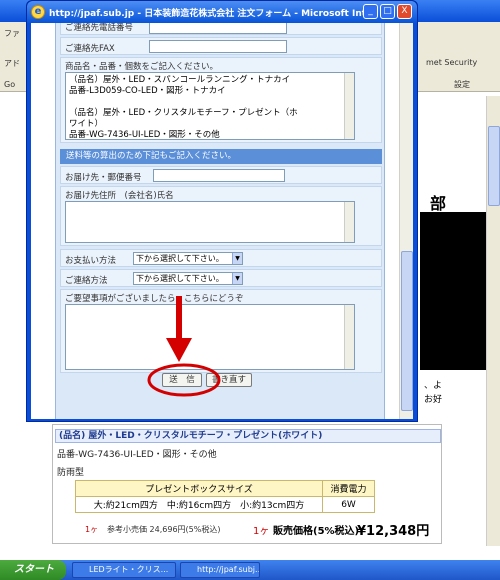 The height and width of the screenshot is (580, 500). I want to click on spec-sizes: 大:約21cm四方 中:約16cm四方 小:約13cm四方, so click(199, 504).